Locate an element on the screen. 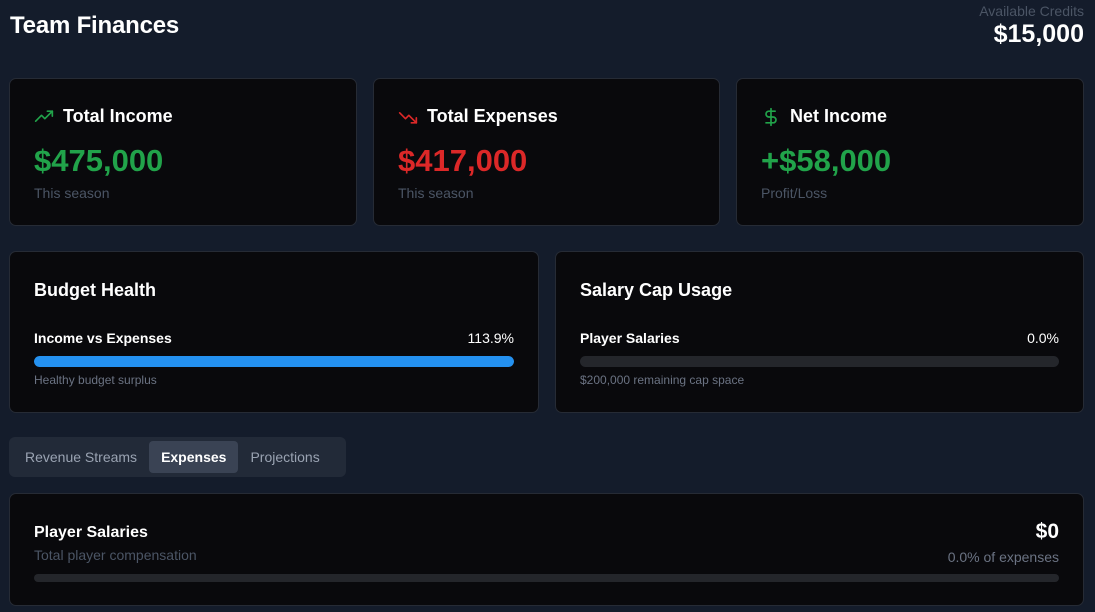  salary-cap-progress is located at coordinates (819, 361).